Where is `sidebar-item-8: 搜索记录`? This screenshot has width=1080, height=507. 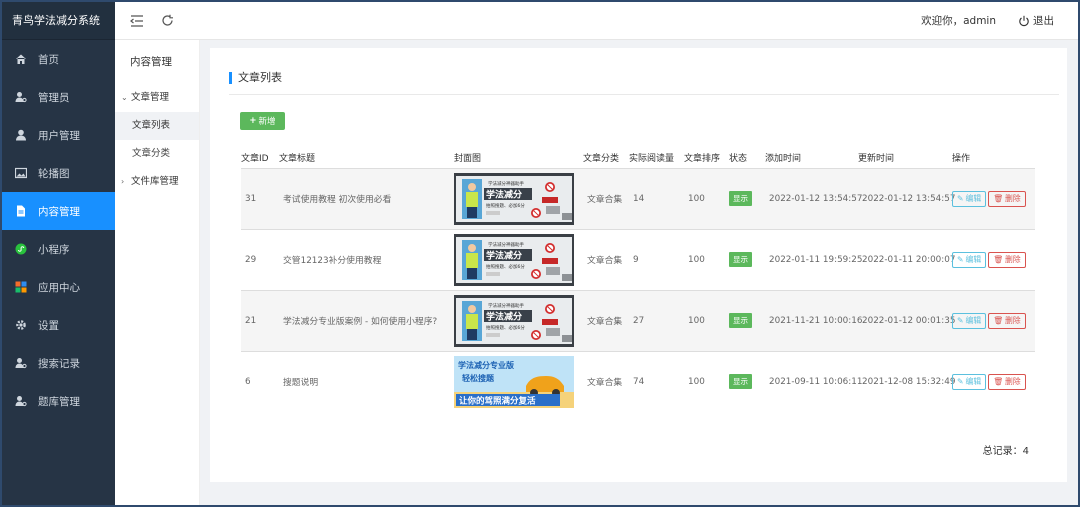
sidebar-item-8: 搜索记录 is located at coordinates (58, 363).